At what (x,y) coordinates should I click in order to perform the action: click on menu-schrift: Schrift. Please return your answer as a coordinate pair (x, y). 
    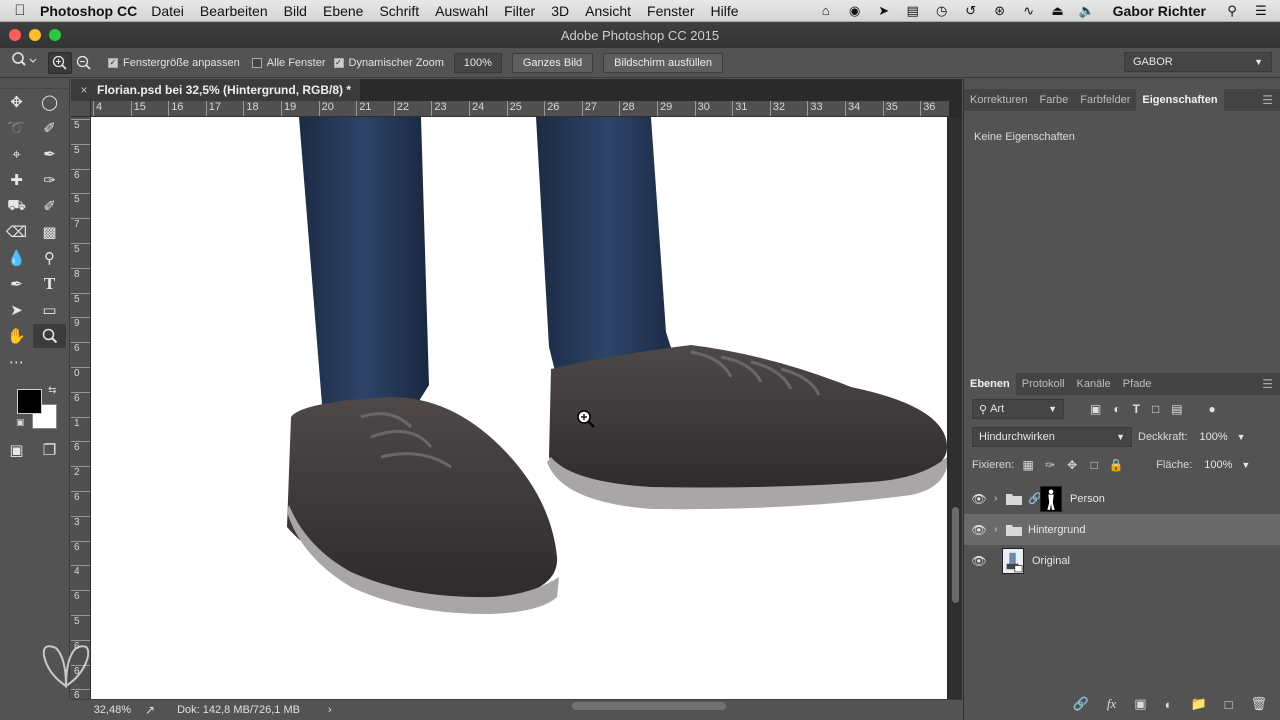
    Looking at the image, I should click on (399, 11).